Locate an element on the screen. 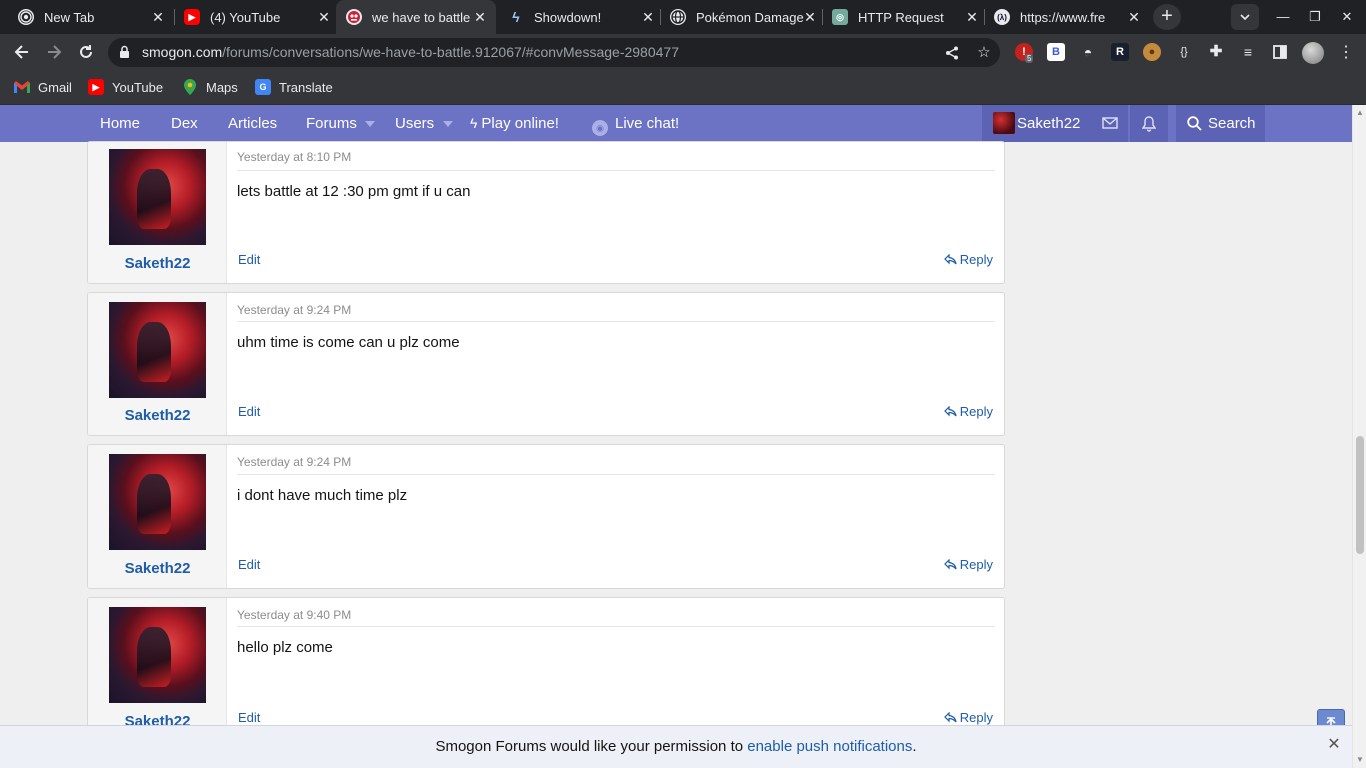 This screenshot has height=768, width=1366. menu-kebab-icon: ⋮ is located at coordinates (1346, 53).